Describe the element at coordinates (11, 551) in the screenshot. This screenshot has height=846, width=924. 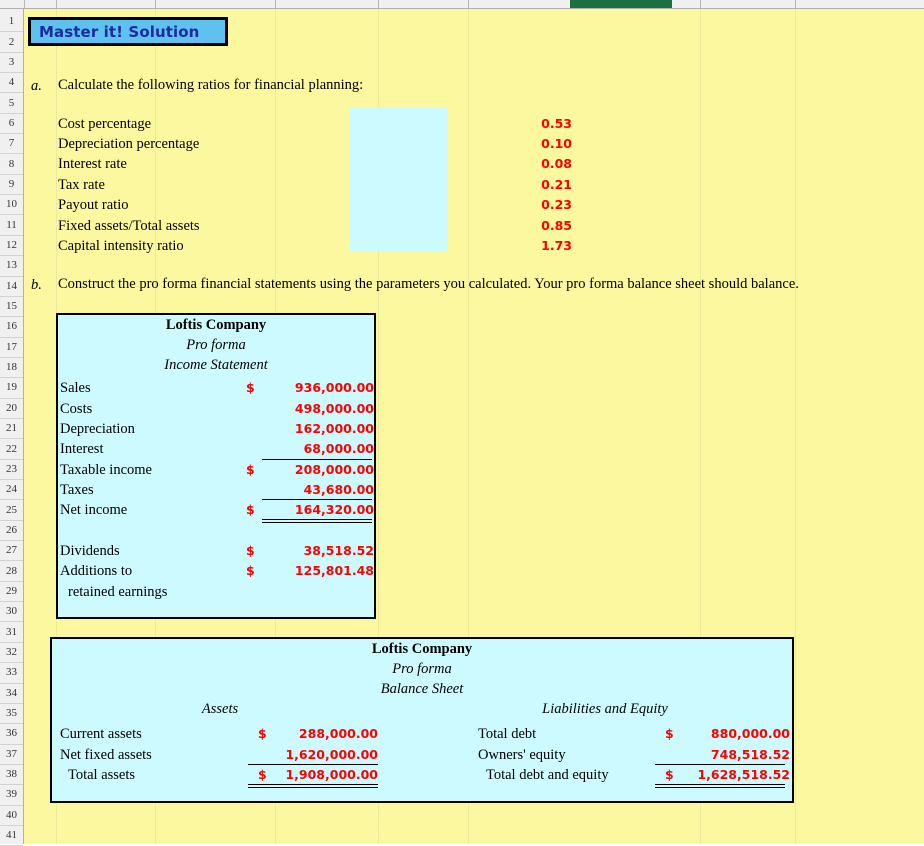
I see `row-header-27: 27` at that location.